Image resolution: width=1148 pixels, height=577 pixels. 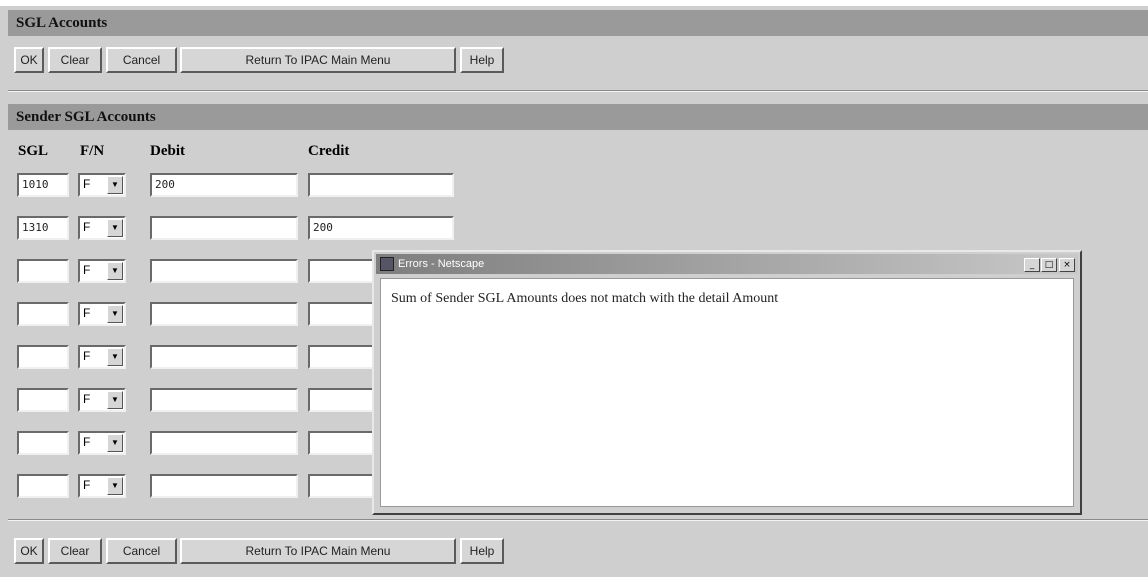 I want to click on credit-input, so click(x=381, y=185).